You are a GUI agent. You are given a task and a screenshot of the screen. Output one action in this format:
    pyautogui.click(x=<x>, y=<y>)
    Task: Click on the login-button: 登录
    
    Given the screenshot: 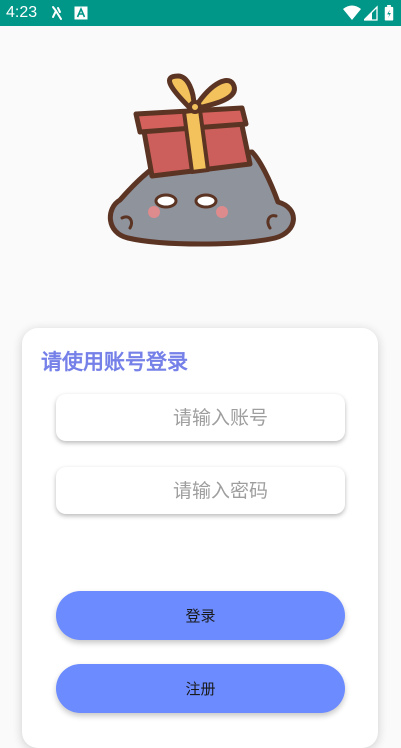 What is the action you would take?
    pyautogui.click(x=200, y=615)
    